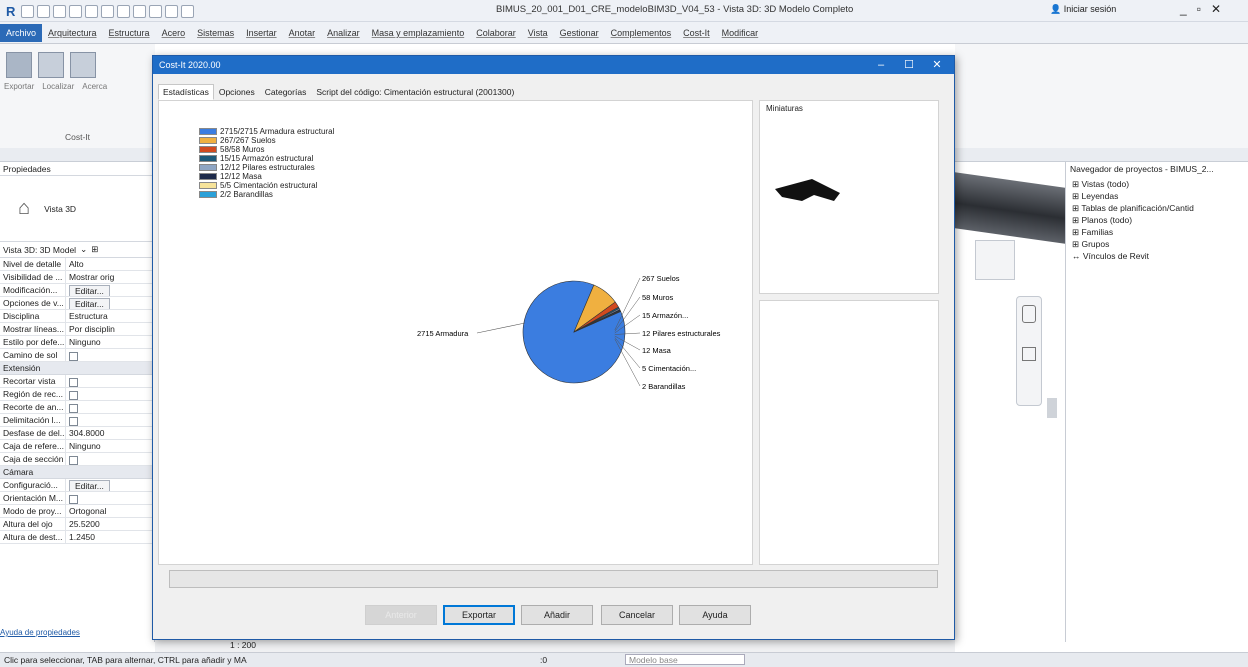 Image resolution: width=1248 pixels, height=667 pixels. I want to click on browser-item: ⊞ Familias, so click(1160, 232).